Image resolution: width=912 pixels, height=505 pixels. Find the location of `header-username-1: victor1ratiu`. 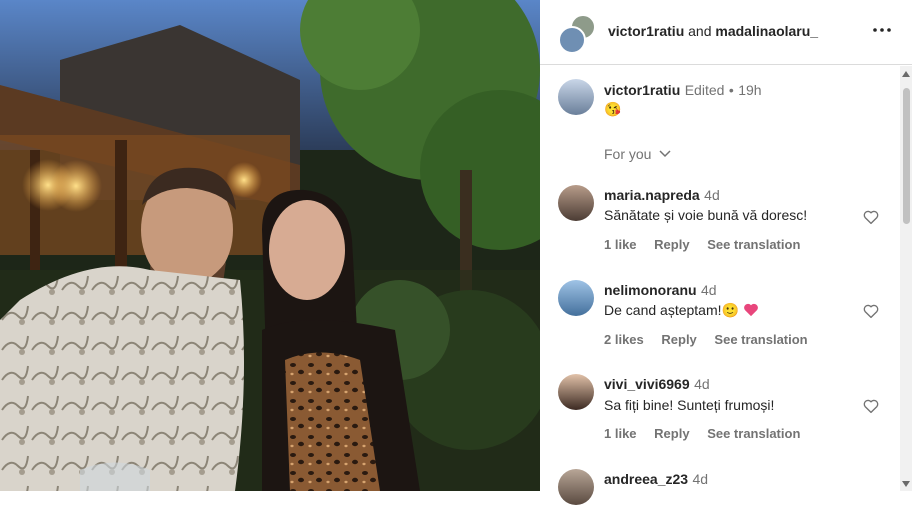

header-username-1: victor1ratiu is located at coordinates (646, 31).